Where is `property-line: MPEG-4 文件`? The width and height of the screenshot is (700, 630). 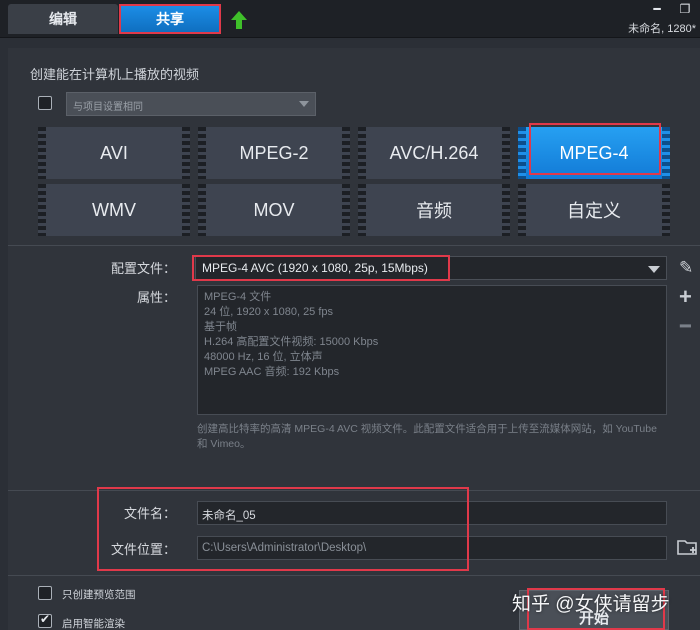
property-line: MPEG-4 文件 is located at coordinates (238, 297).